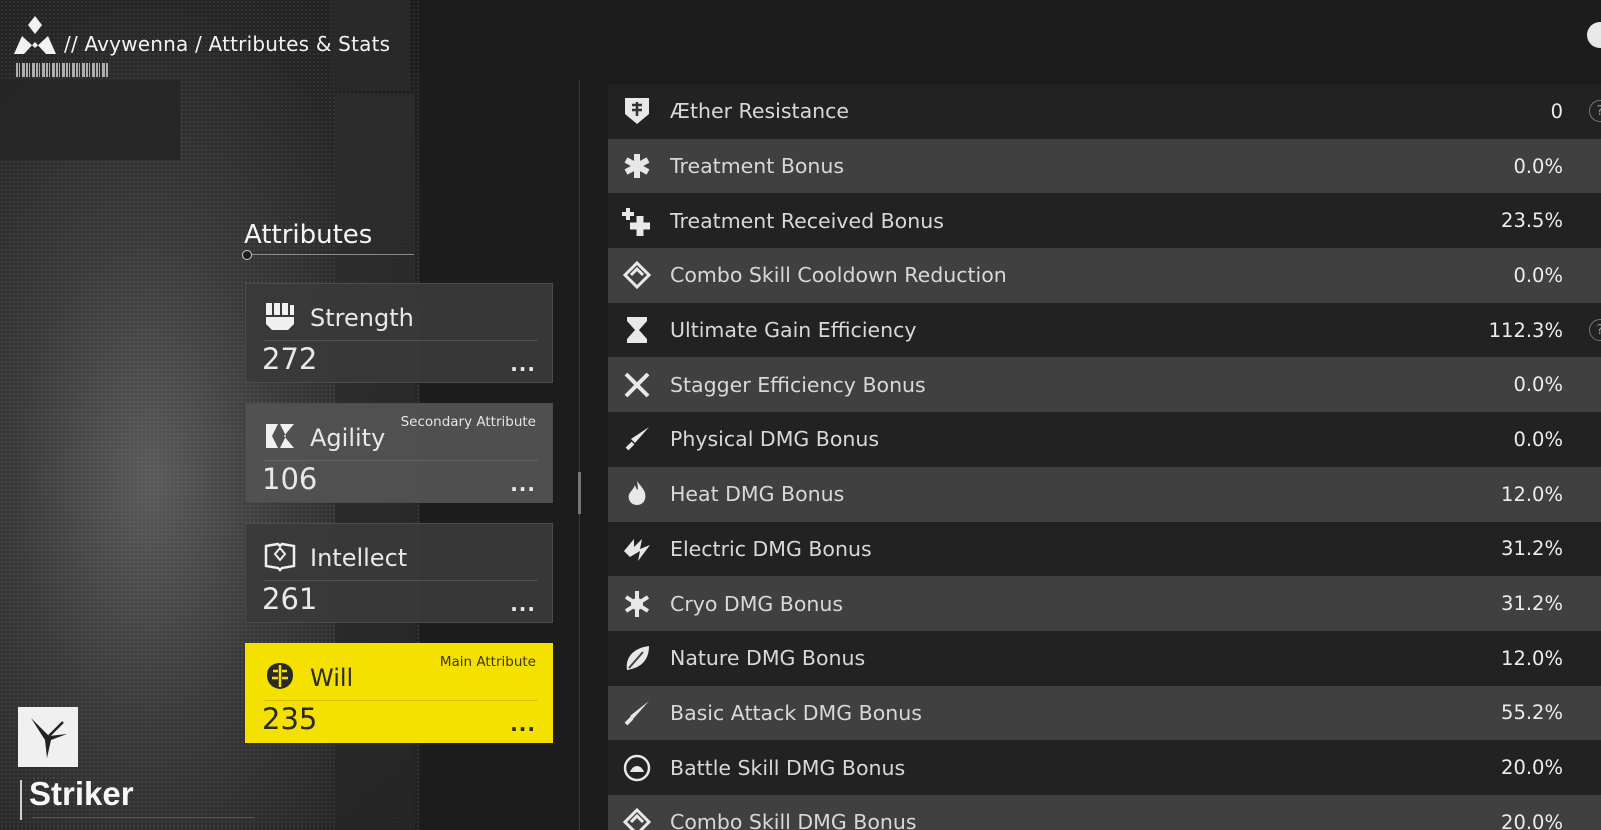 This screenshot has width=1601, height=830. I want to click on class-bar, so click(21, 800).